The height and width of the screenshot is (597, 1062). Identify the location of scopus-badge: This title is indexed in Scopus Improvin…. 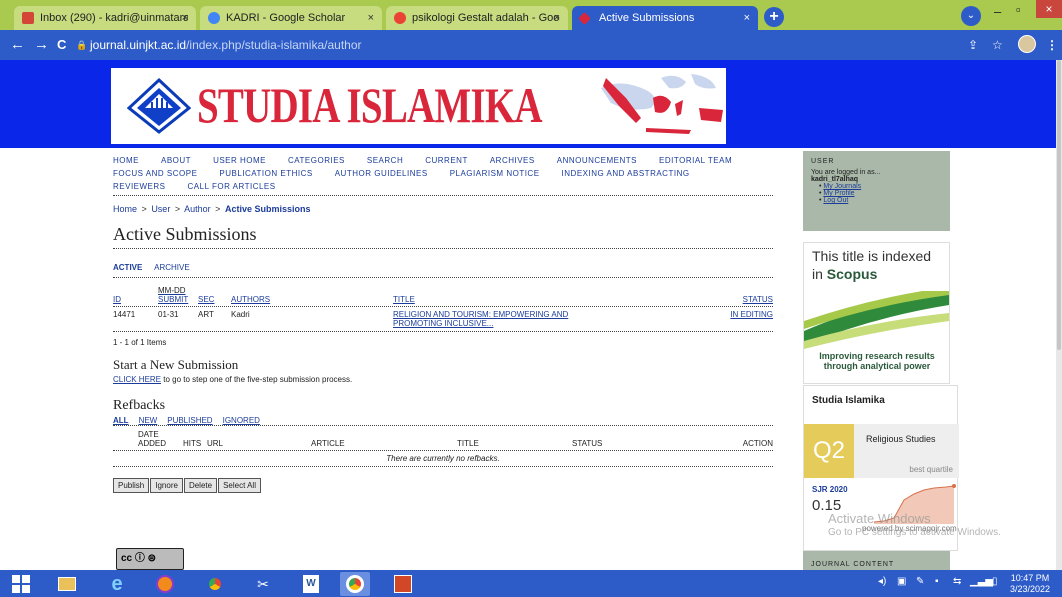
(876, 313).